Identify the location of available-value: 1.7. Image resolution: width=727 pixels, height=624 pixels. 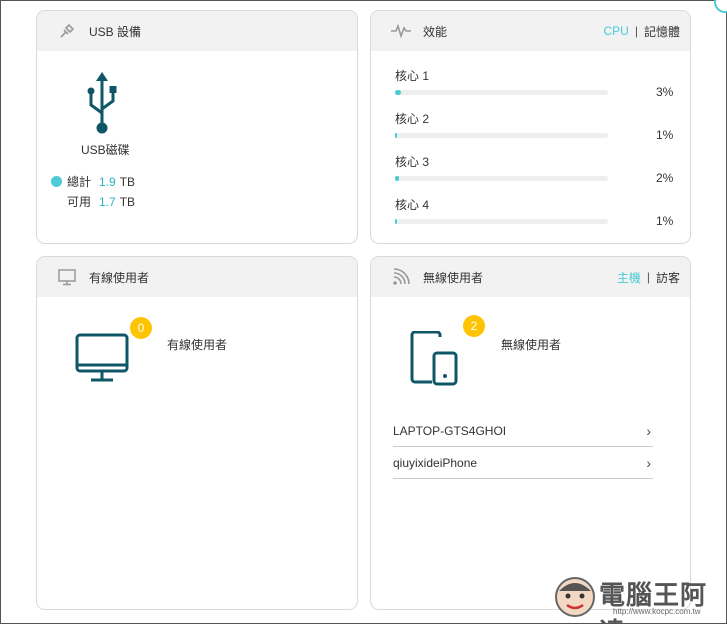
(107, 201).